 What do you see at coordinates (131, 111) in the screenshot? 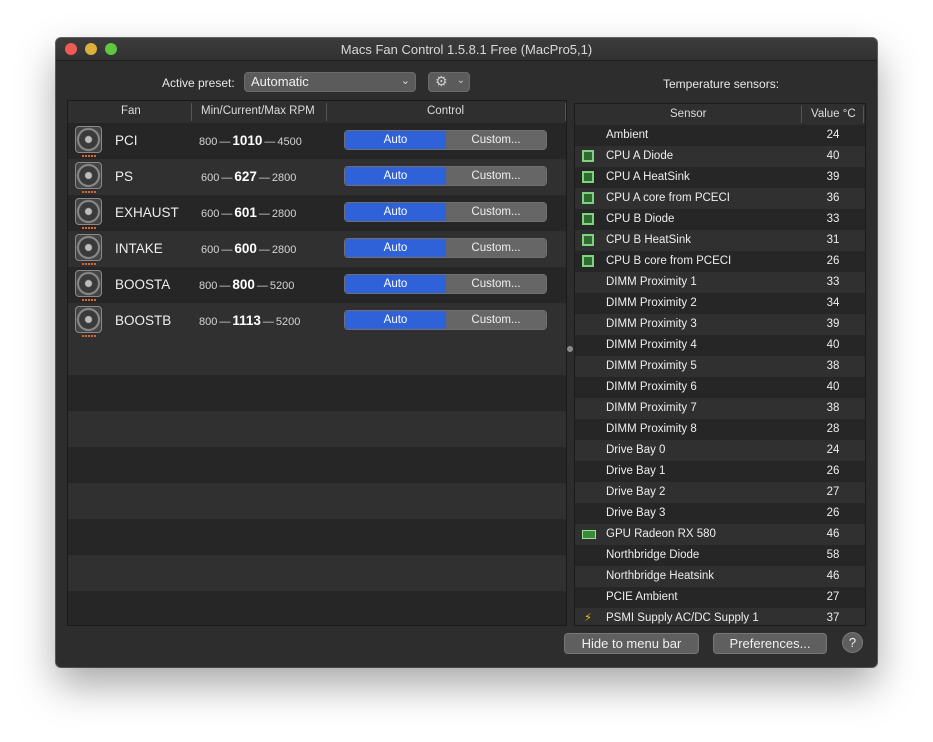
I see `fan-column-header: Fan` at bounding box center [131, 111].